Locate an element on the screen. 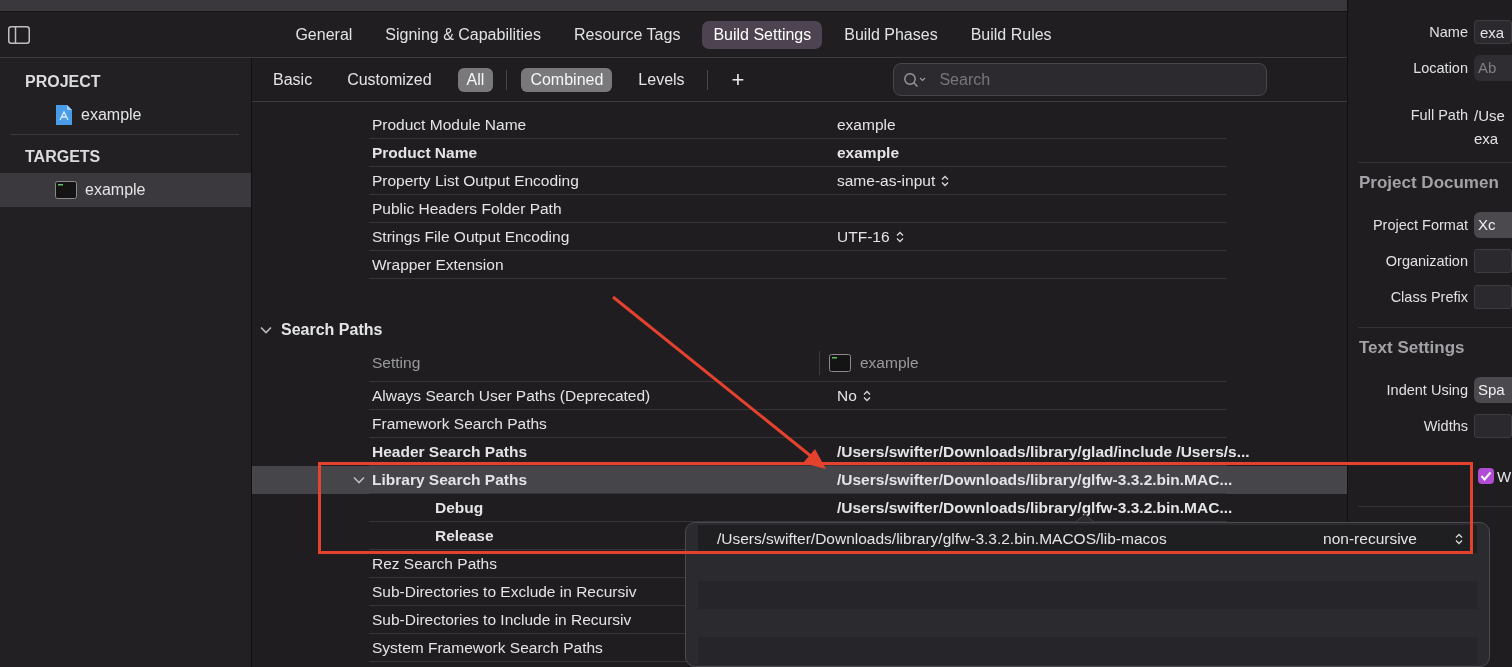  setting-row: Product Module Name example is located at coordinates (799, 125).